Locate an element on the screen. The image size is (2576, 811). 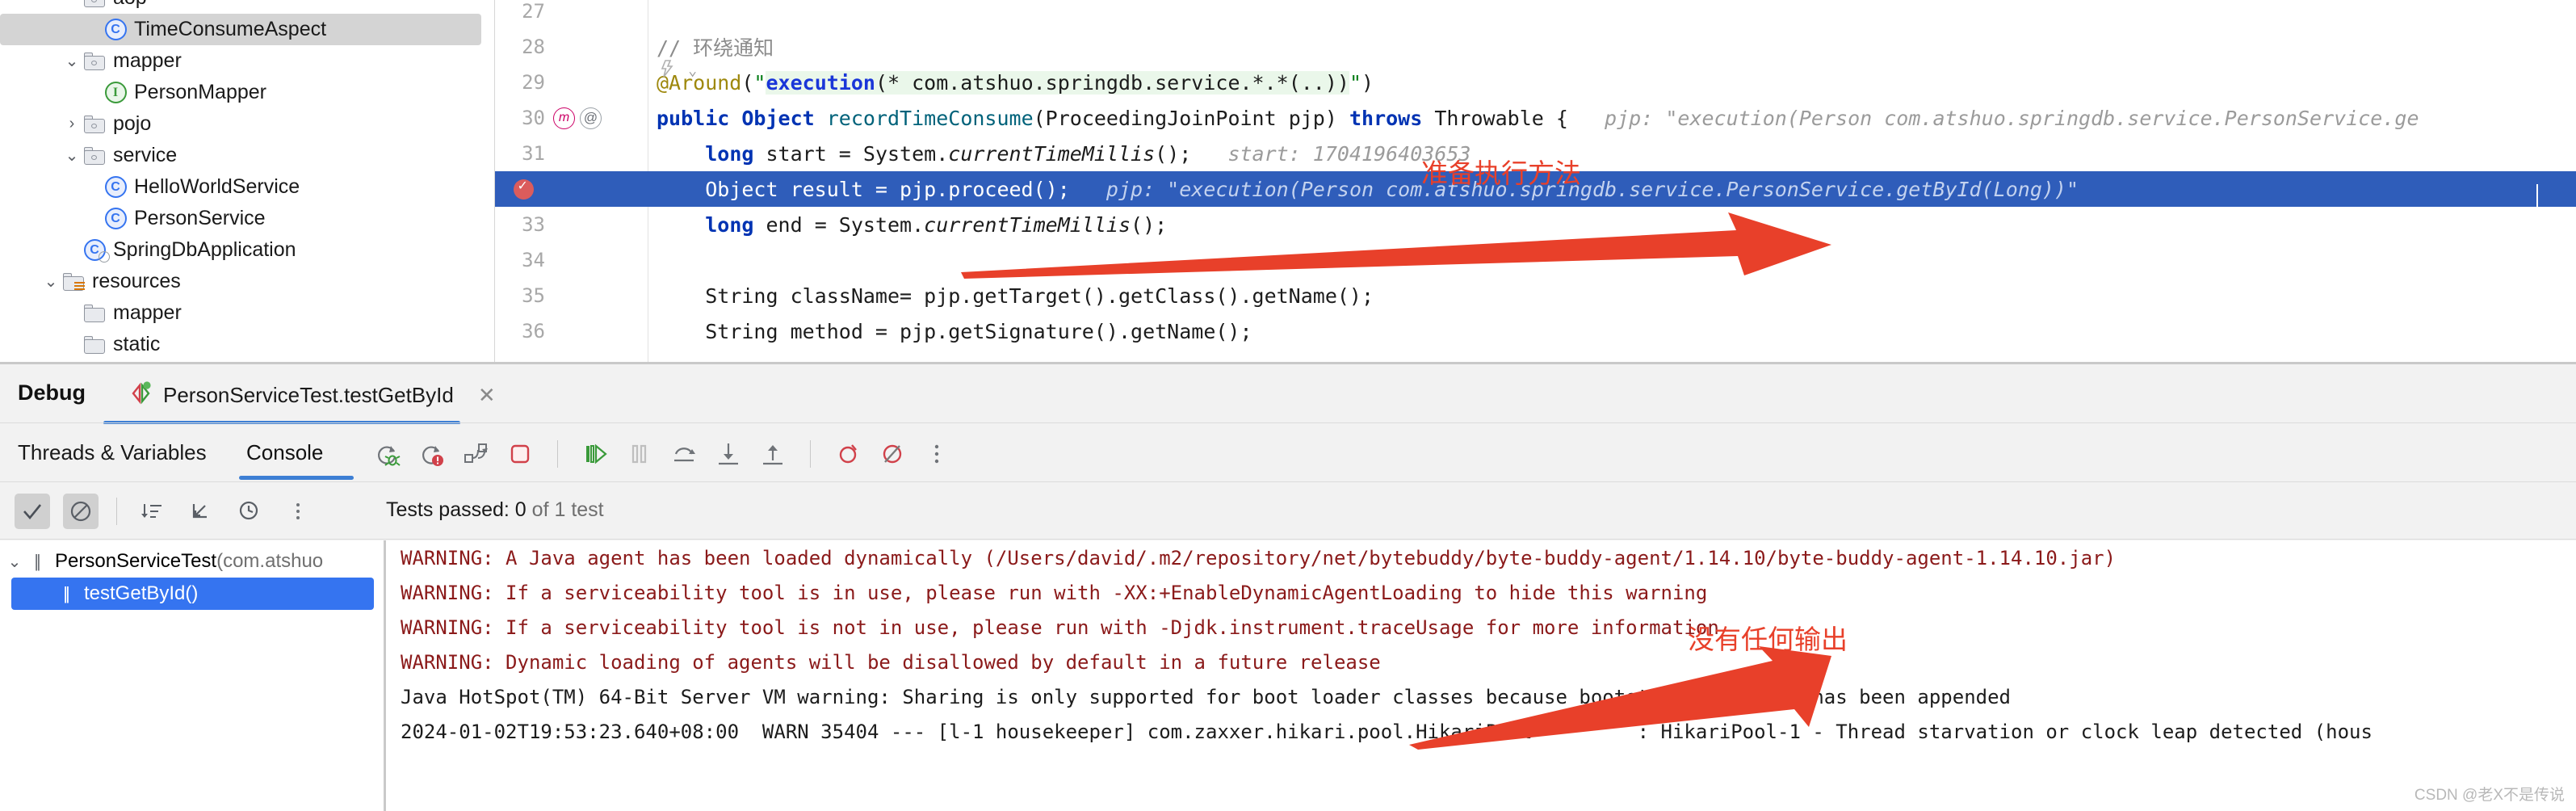
tree-item: › pojo is located at coordinates (247, 124).